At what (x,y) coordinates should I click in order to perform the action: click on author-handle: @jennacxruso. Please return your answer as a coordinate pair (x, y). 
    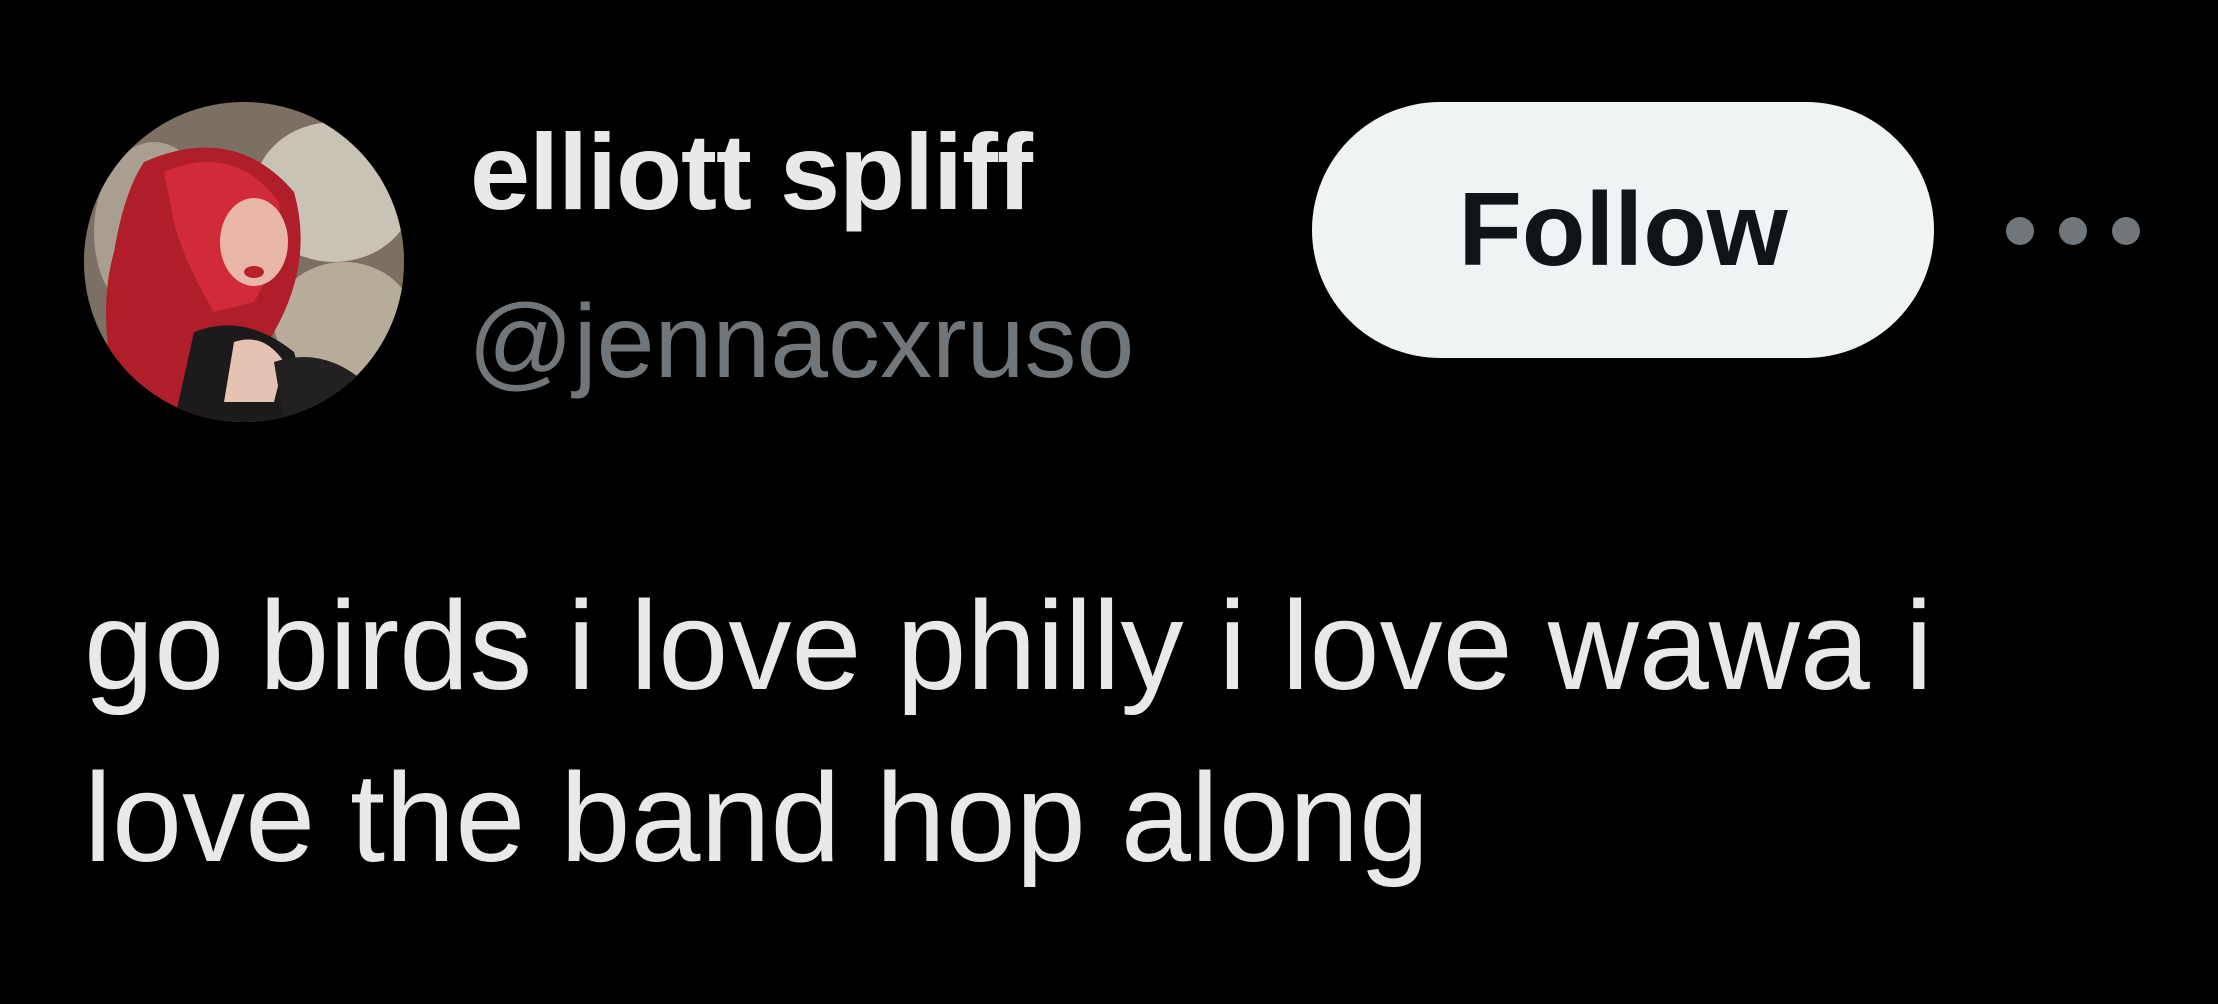
    Looking at the image, I should click on (801, 342).